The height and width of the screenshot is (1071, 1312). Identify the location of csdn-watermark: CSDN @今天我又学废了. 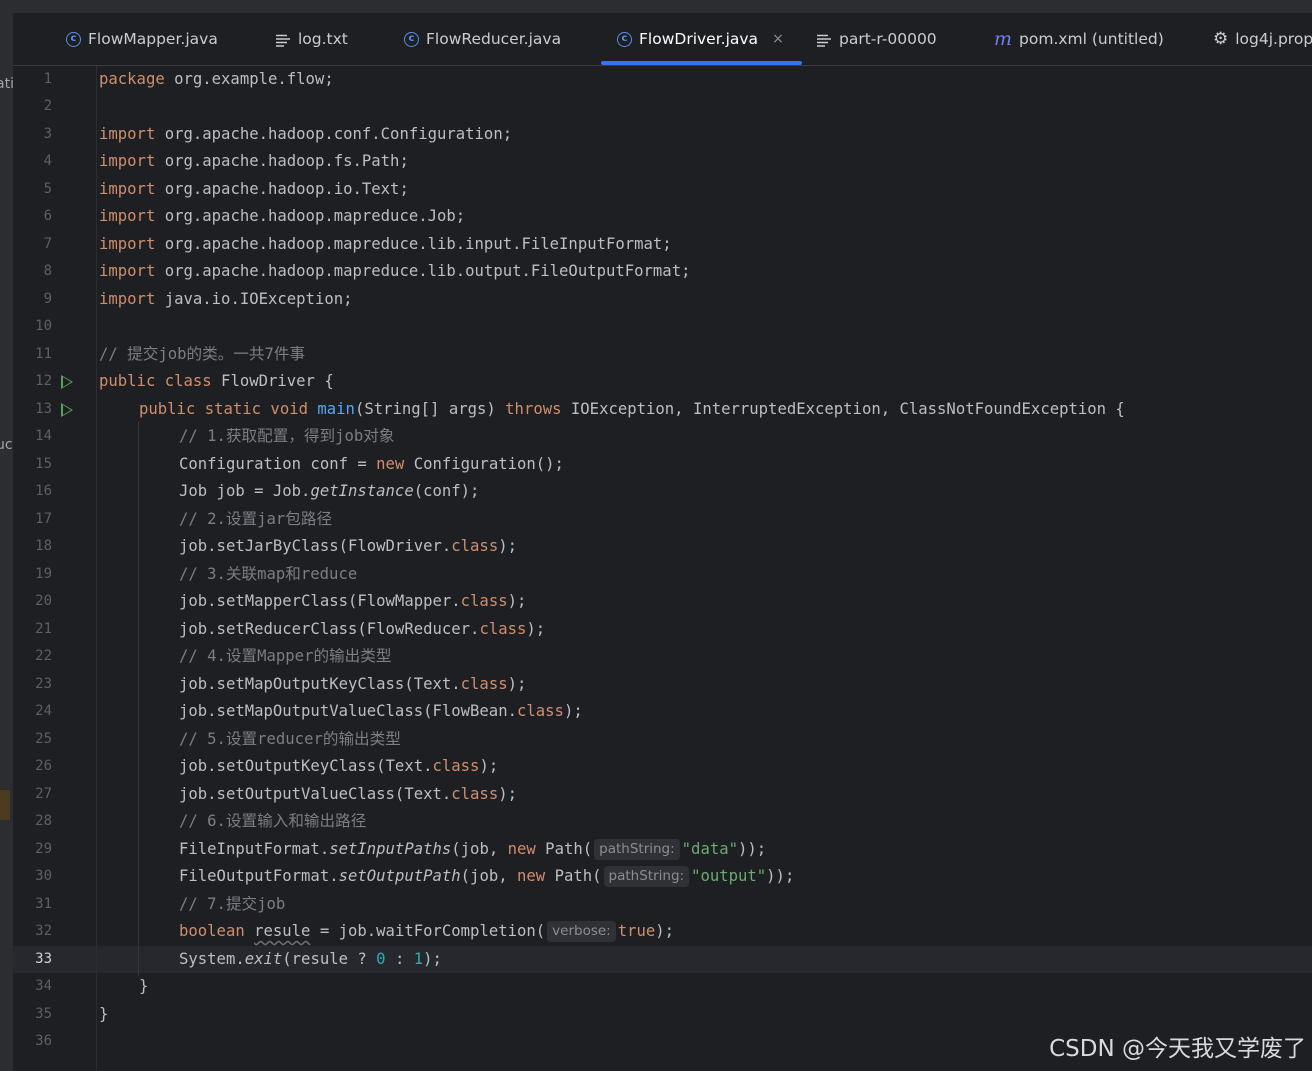
(1177, 1049).